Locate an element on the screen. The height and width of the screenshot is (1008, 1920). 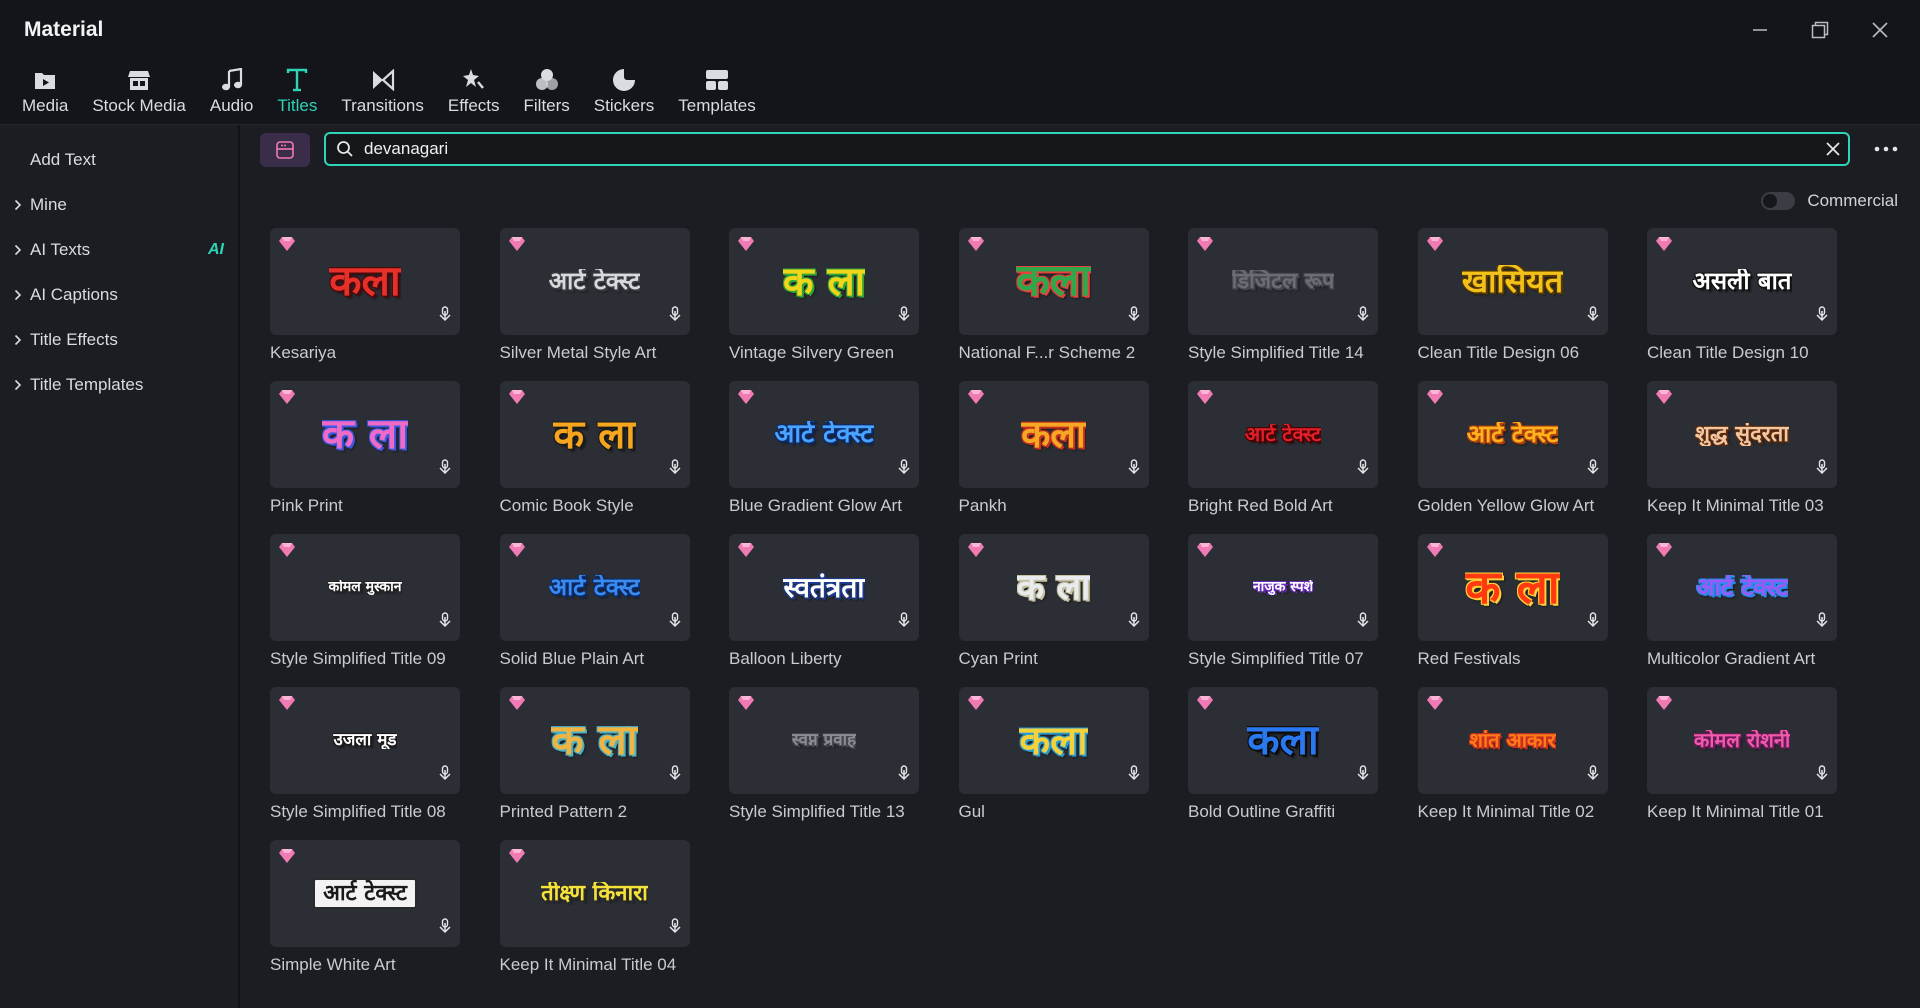
title-card: क ला Comic Book Style is located at coordinates (594, 457).